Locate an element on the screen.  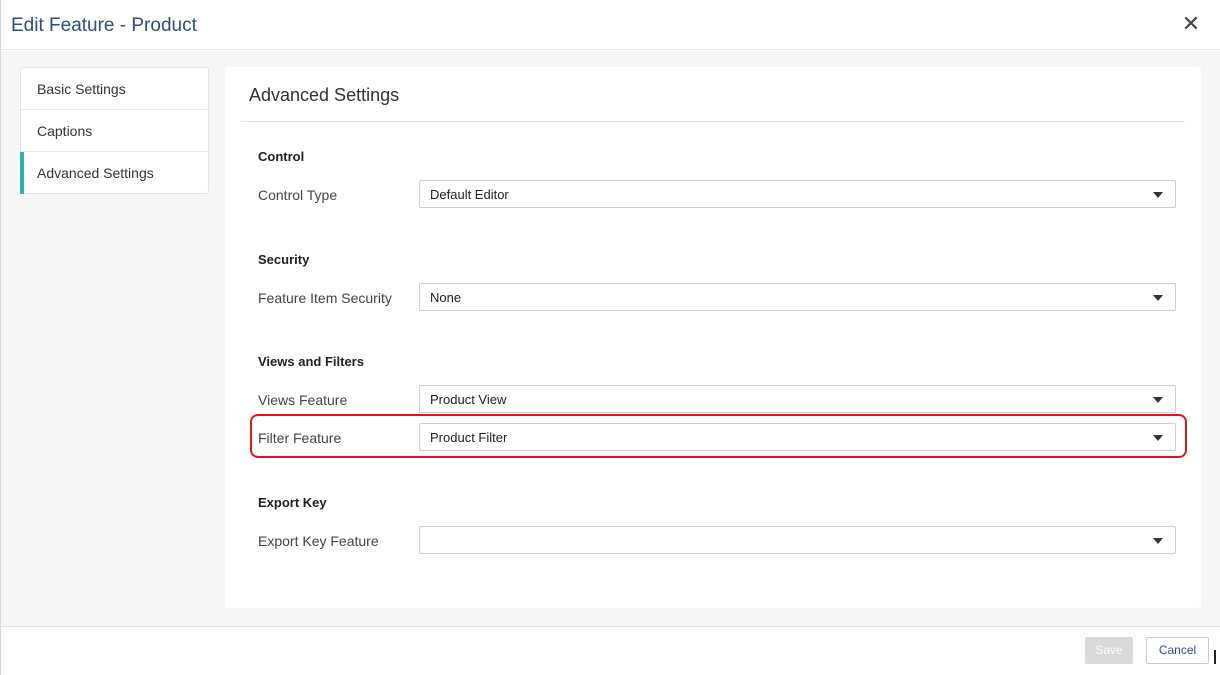
section-title-export-key: Export Key is located at coordinates (292, 502).